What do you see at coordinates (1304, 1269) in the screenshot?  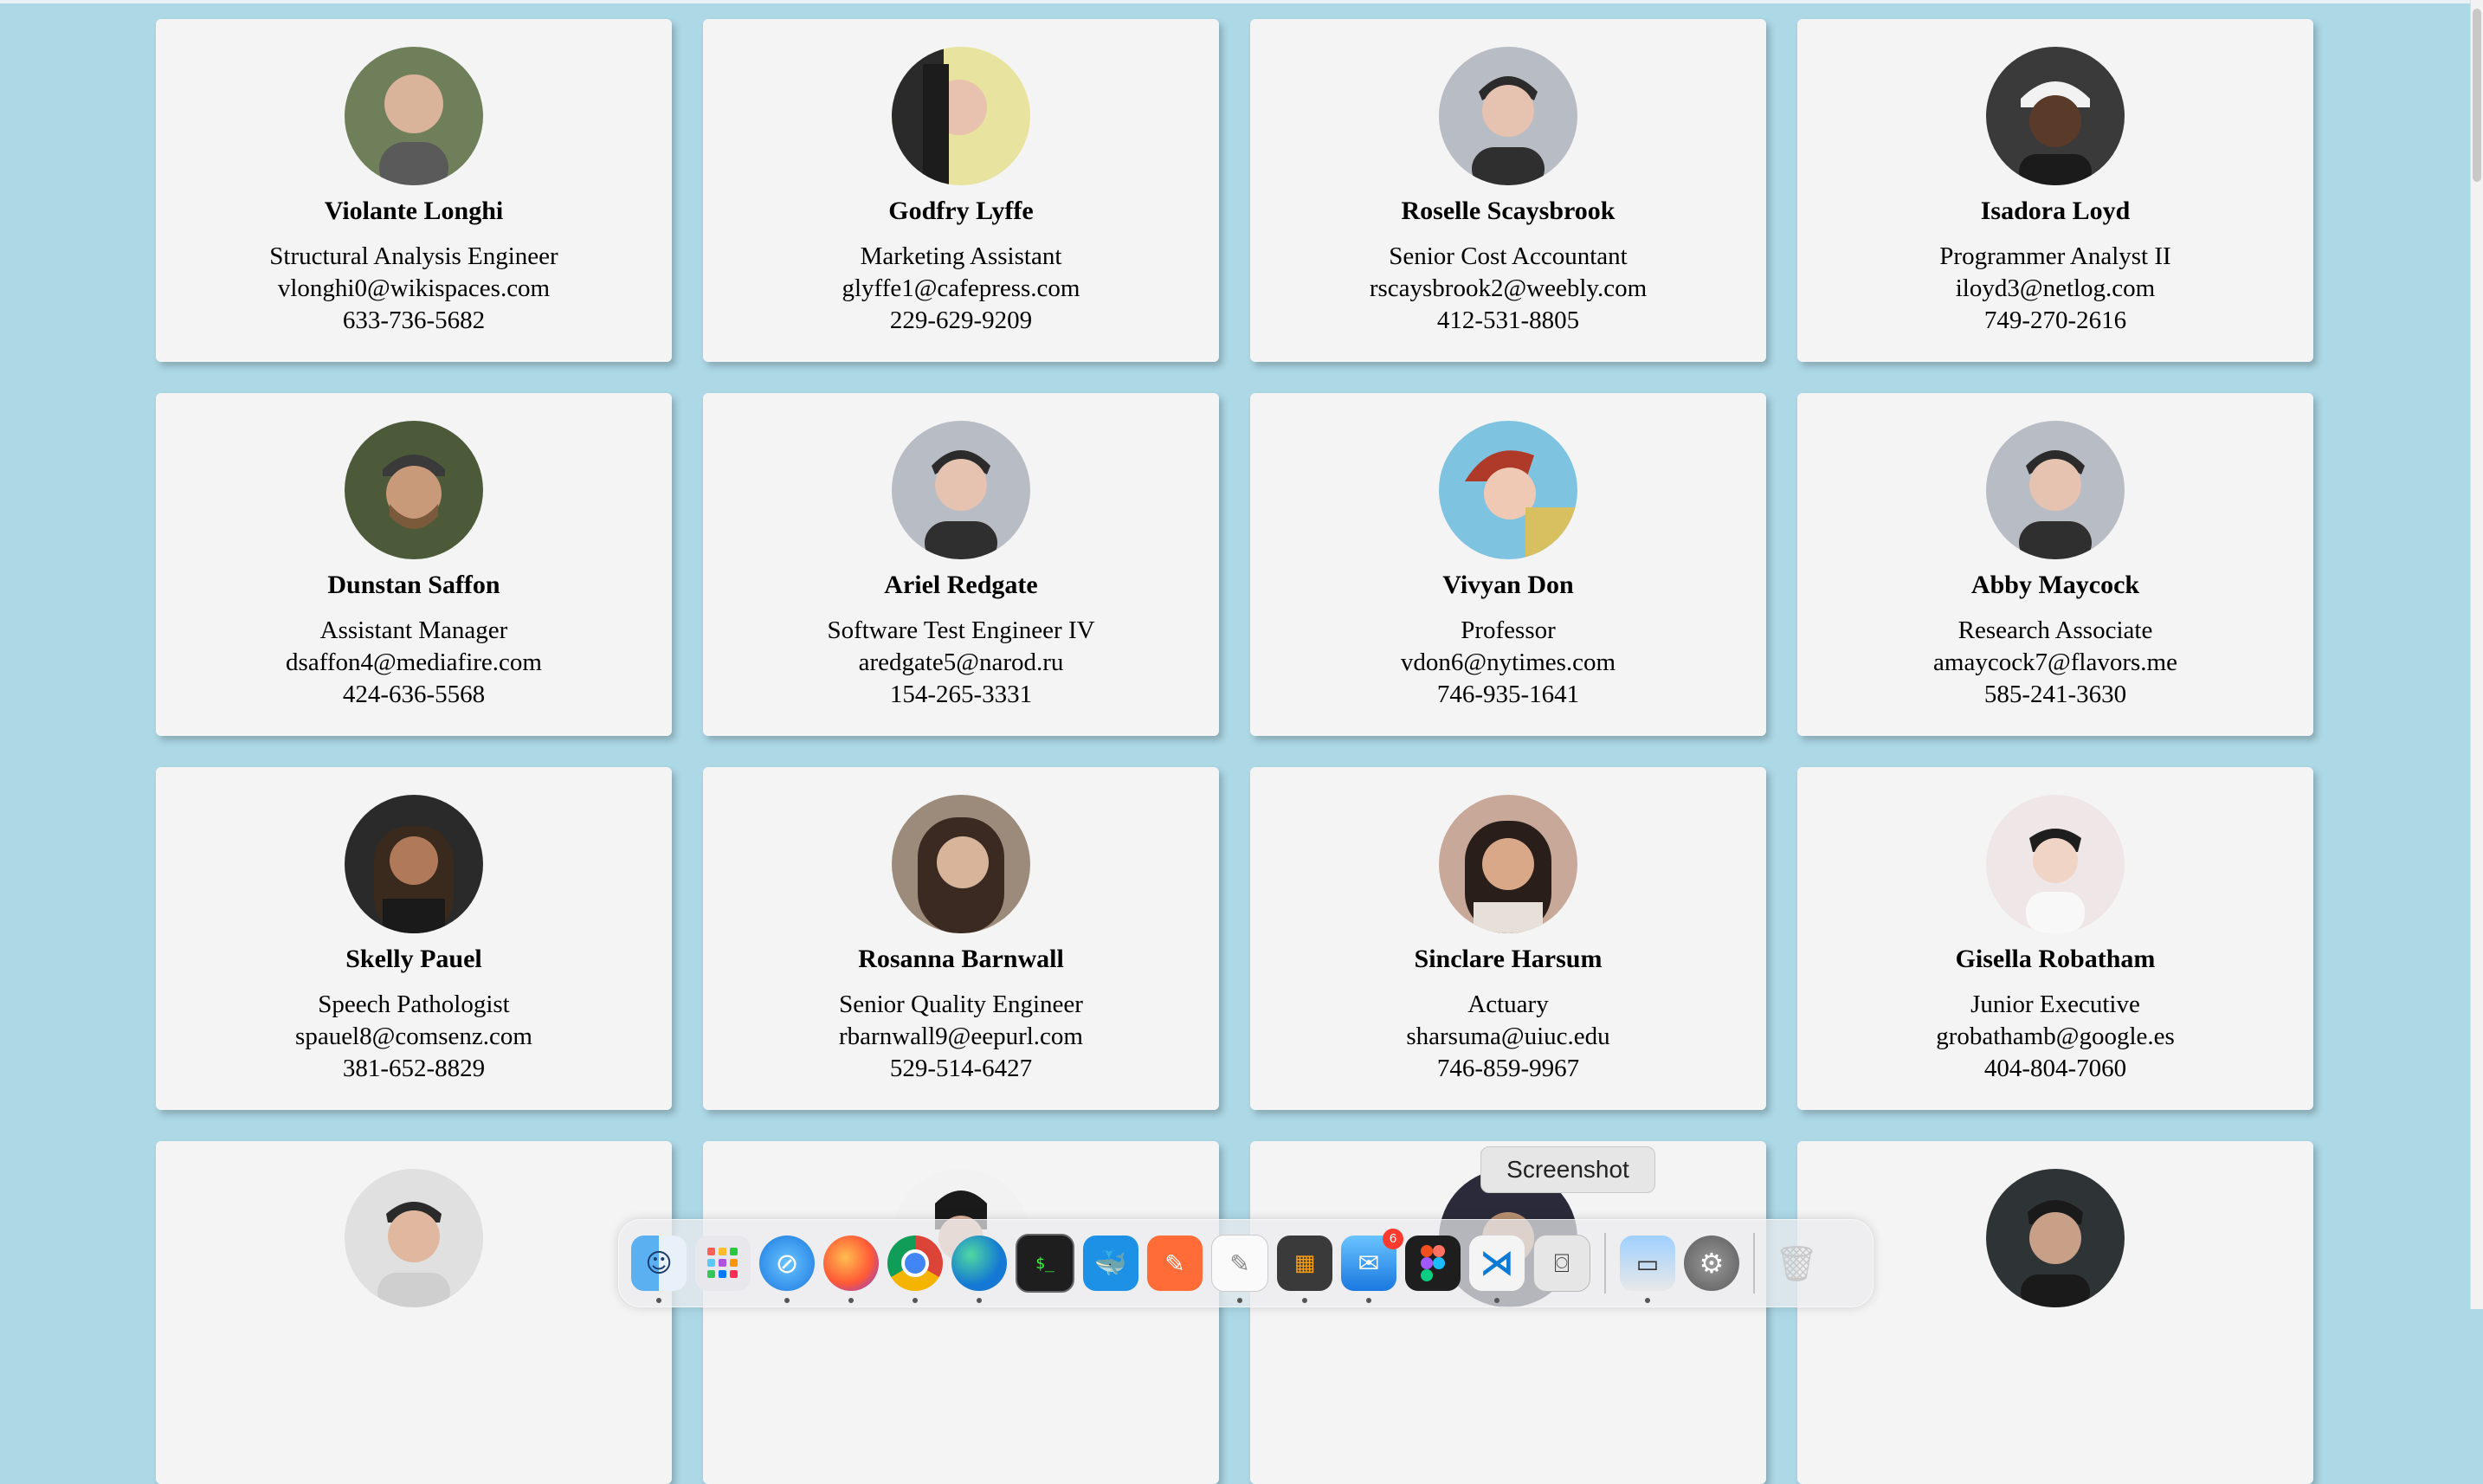 I see `calculator-icon: ▦` at bounding box center [1304, 1269].